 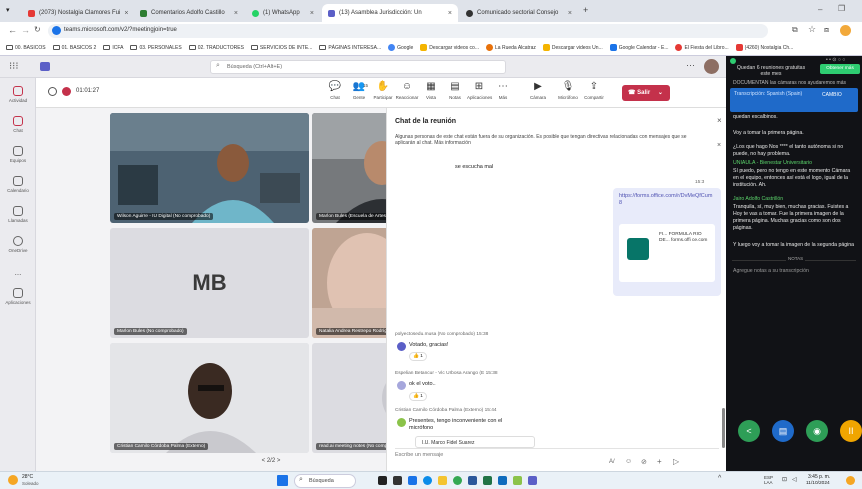 I want to click on weather-icon, so click(x=13, y=480).